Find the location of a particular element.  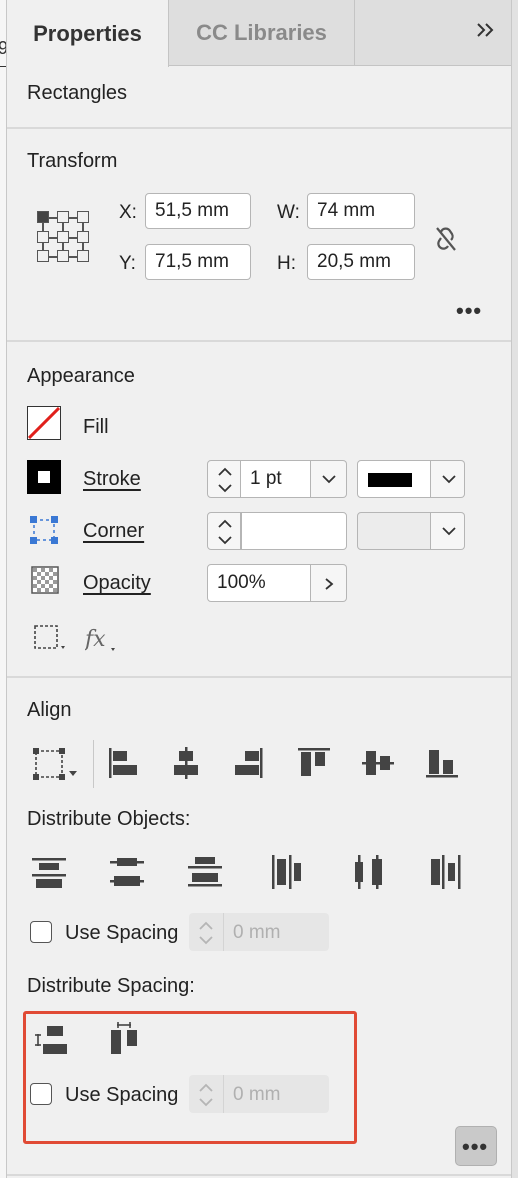

panel-menu-expand-icon is located at coordinates (486, 33).